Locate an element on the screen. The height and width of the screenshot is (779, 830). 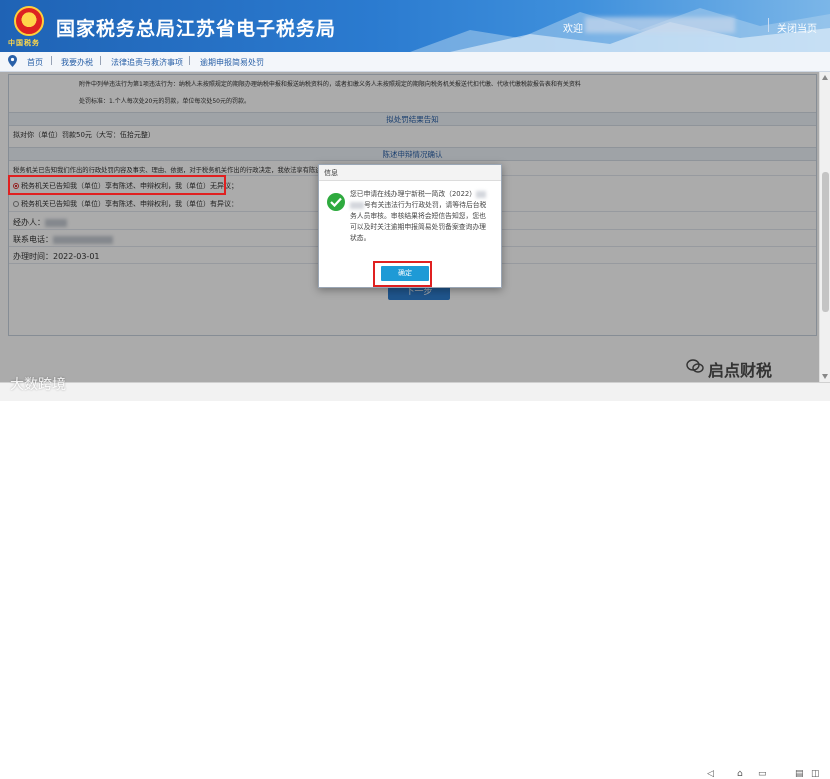
breadcrumb-legal-matters: 法律追责与救济事项 is located at coordinates (147, 62).